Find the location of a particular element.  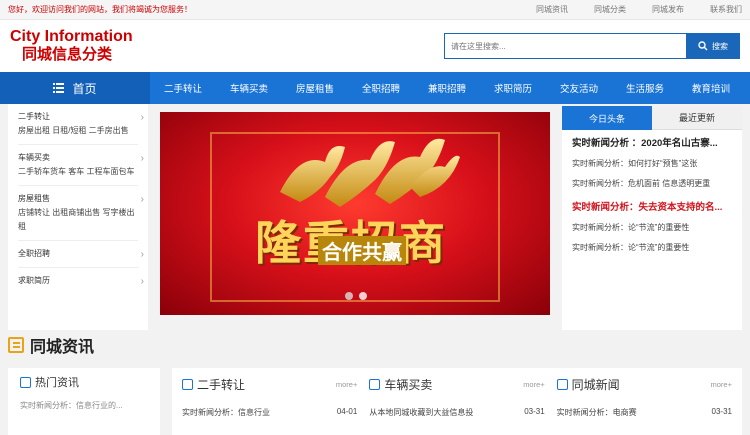

list-item: 实时新闻分析：电商赛 03-31 is located at coordinates (644, 412).